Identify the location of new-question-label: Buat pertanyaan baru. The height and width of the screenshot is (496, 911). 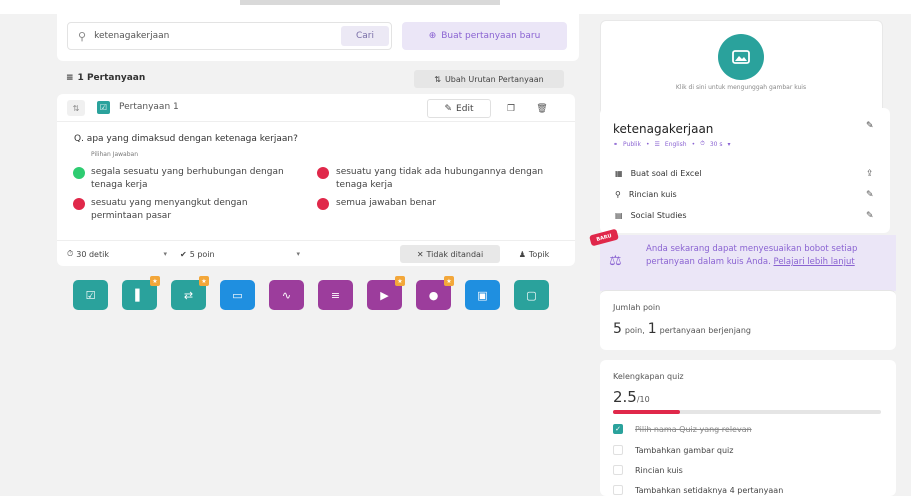
(491, 36).